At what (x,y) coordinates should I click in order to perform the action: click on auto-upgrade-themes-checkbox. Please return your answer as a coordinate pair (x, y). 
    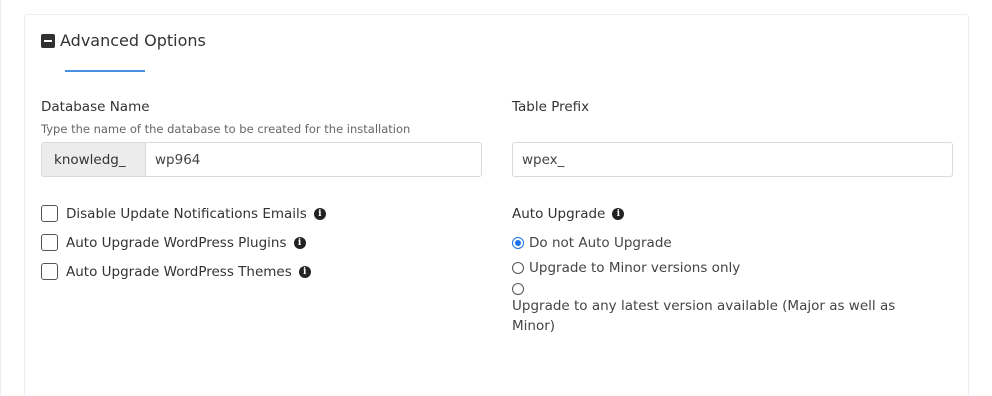
    Looking at the image, I should click on (49, 271).